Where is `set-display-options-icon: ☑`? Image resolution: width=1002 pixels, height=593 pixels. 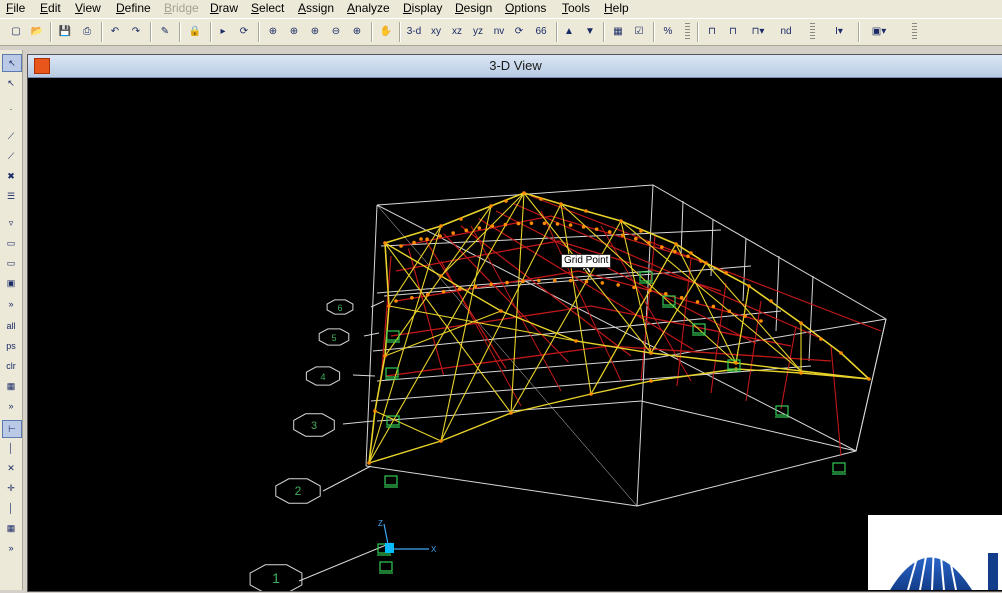 set-display-options-icon: ☑ is located at coordinates (639, 32).